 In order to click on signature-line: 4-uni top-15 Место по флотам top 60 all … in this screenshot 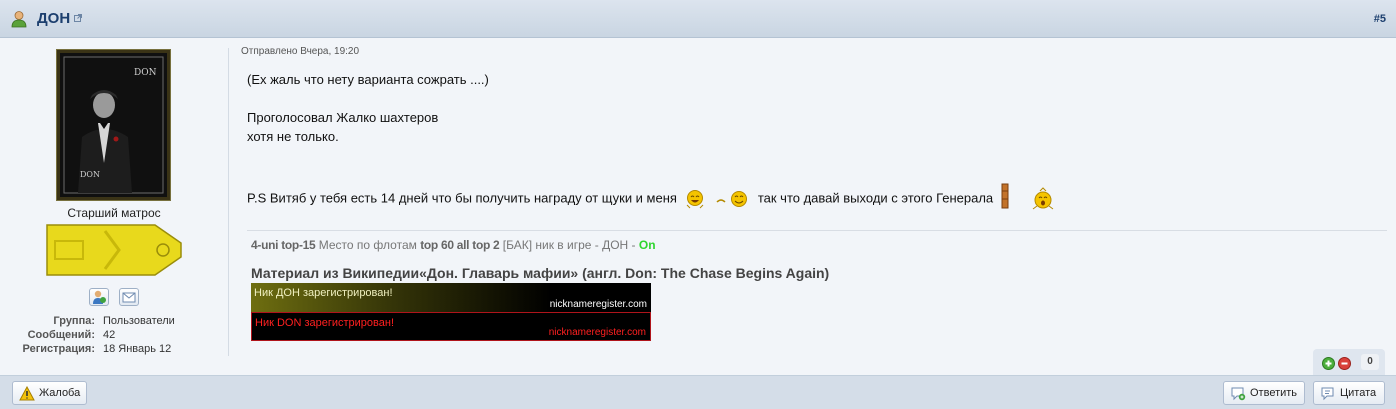, I will do `click(453, 245)`.